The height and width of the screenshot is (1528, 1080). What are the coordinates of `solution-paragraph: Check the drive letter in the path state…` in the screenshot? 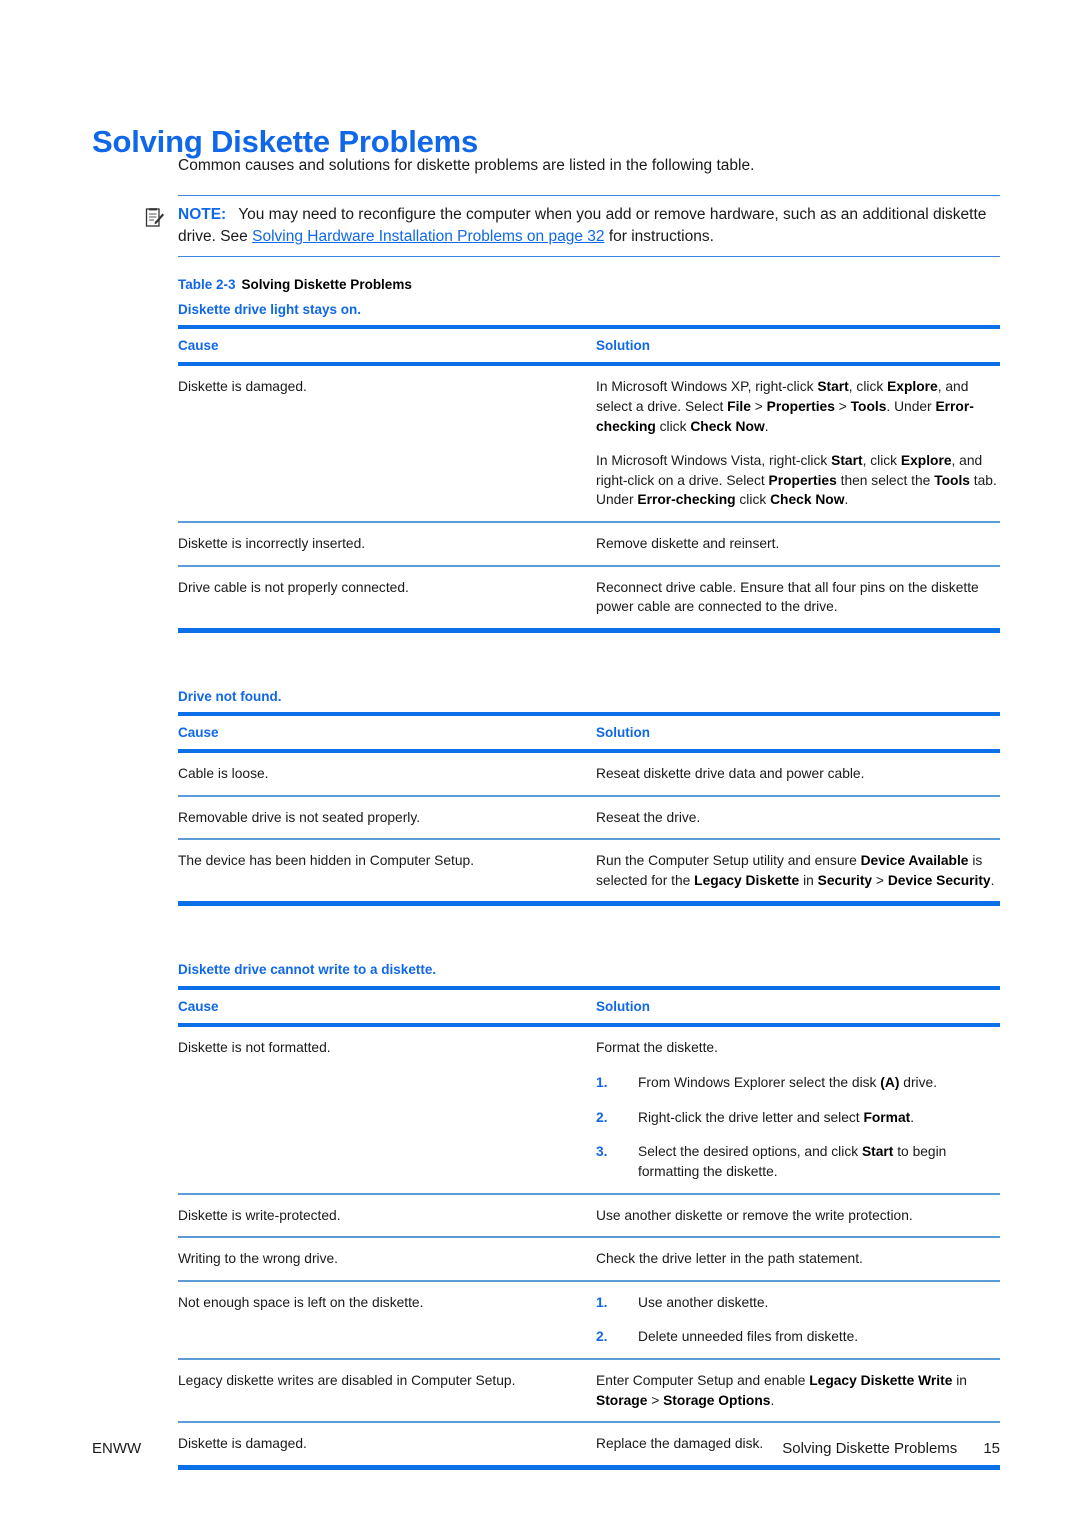 It's located at (729, 1259).